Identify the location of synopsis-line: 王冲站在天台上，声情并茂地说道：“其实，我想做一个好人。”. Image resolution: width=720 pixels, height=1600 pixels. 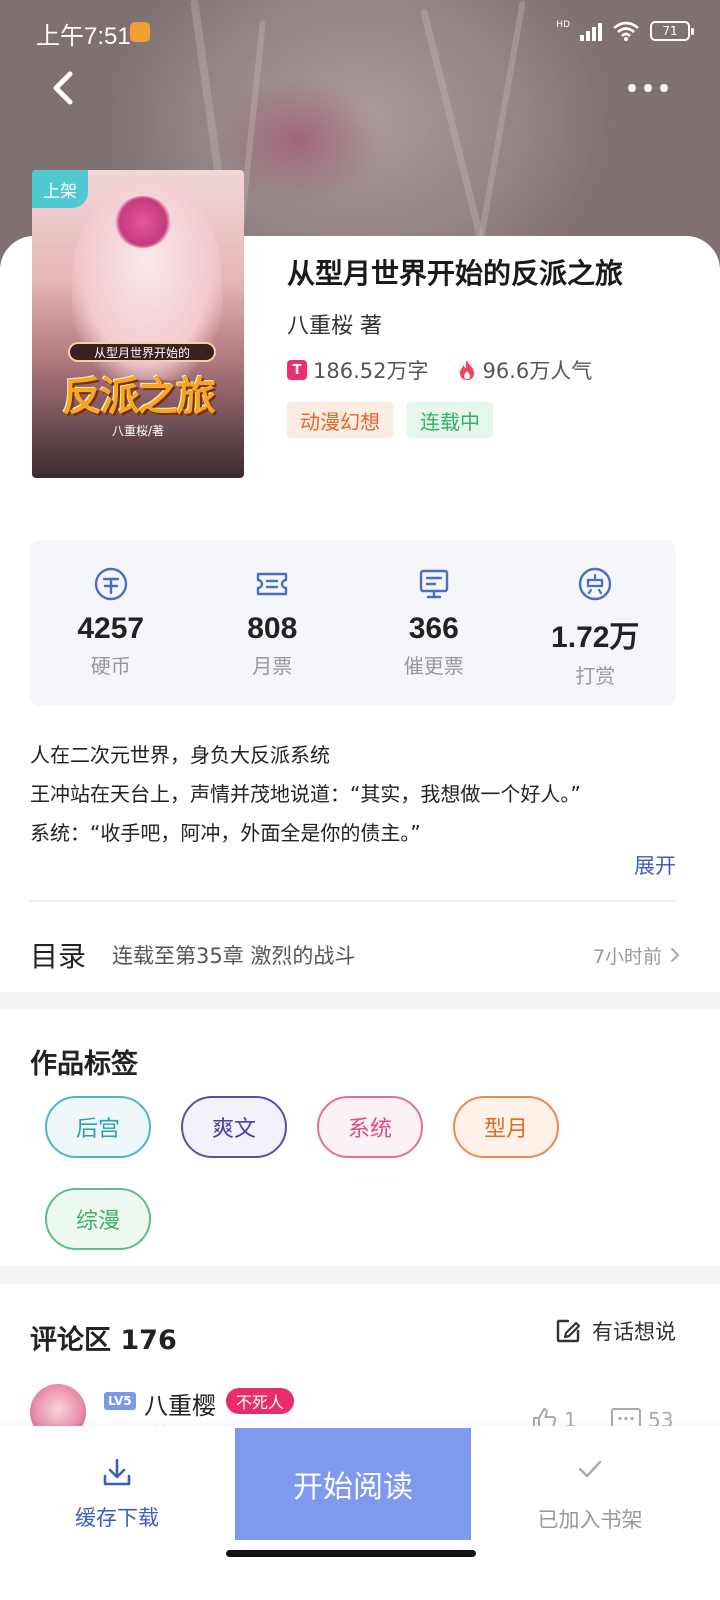
(305, 794).